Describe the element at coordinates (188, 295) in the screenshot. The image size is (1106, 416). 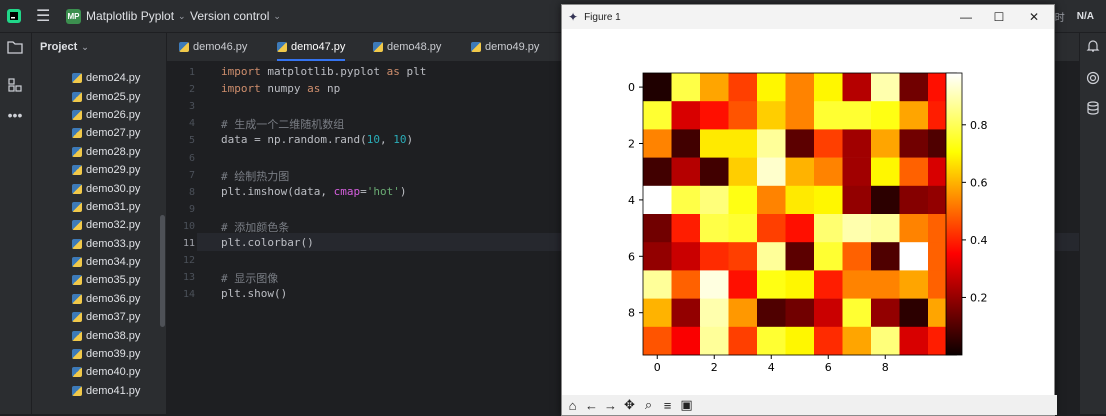
I see `line-number: 14` at that location.